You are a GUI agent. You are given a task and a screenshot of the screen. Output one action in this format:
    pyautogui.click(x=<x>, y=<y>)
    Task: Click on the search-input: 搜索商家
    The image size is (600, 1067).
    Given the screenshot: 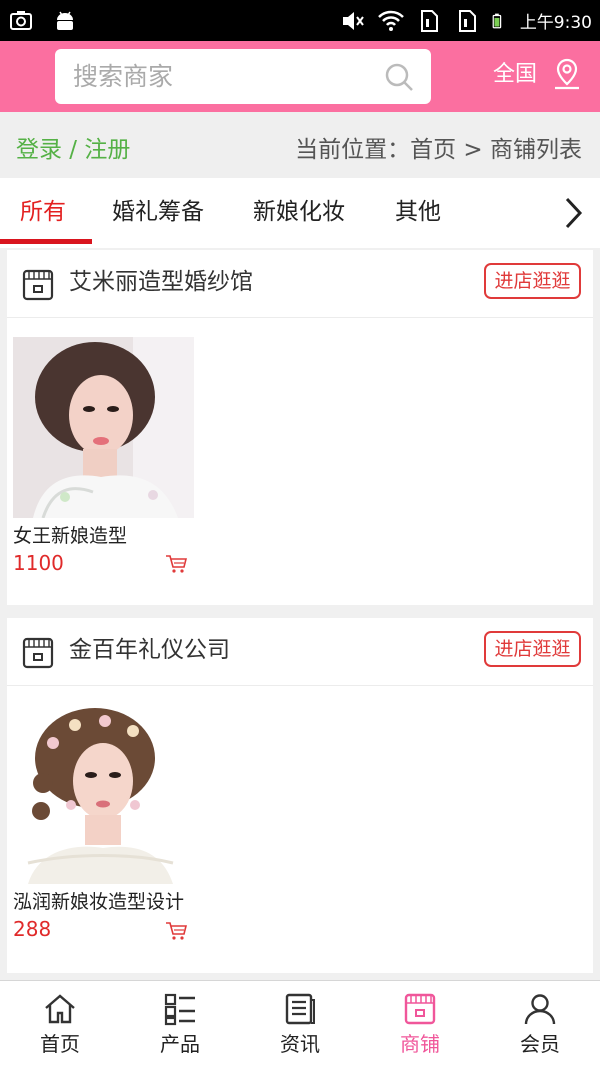 What is the action you would take?
    pyautogui.click(x=243, y=76)
    